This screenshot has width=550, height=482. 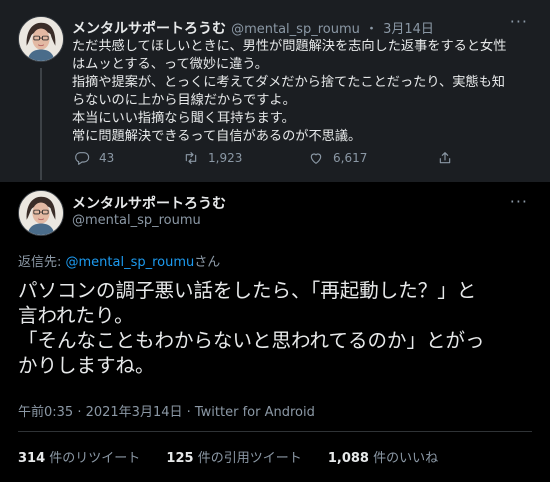 What do you see at coordinates (130, 262) in the screenshot?
I see `reply-to-handle-link: @mental_sp_roumu` at bounding box center [130, 262].